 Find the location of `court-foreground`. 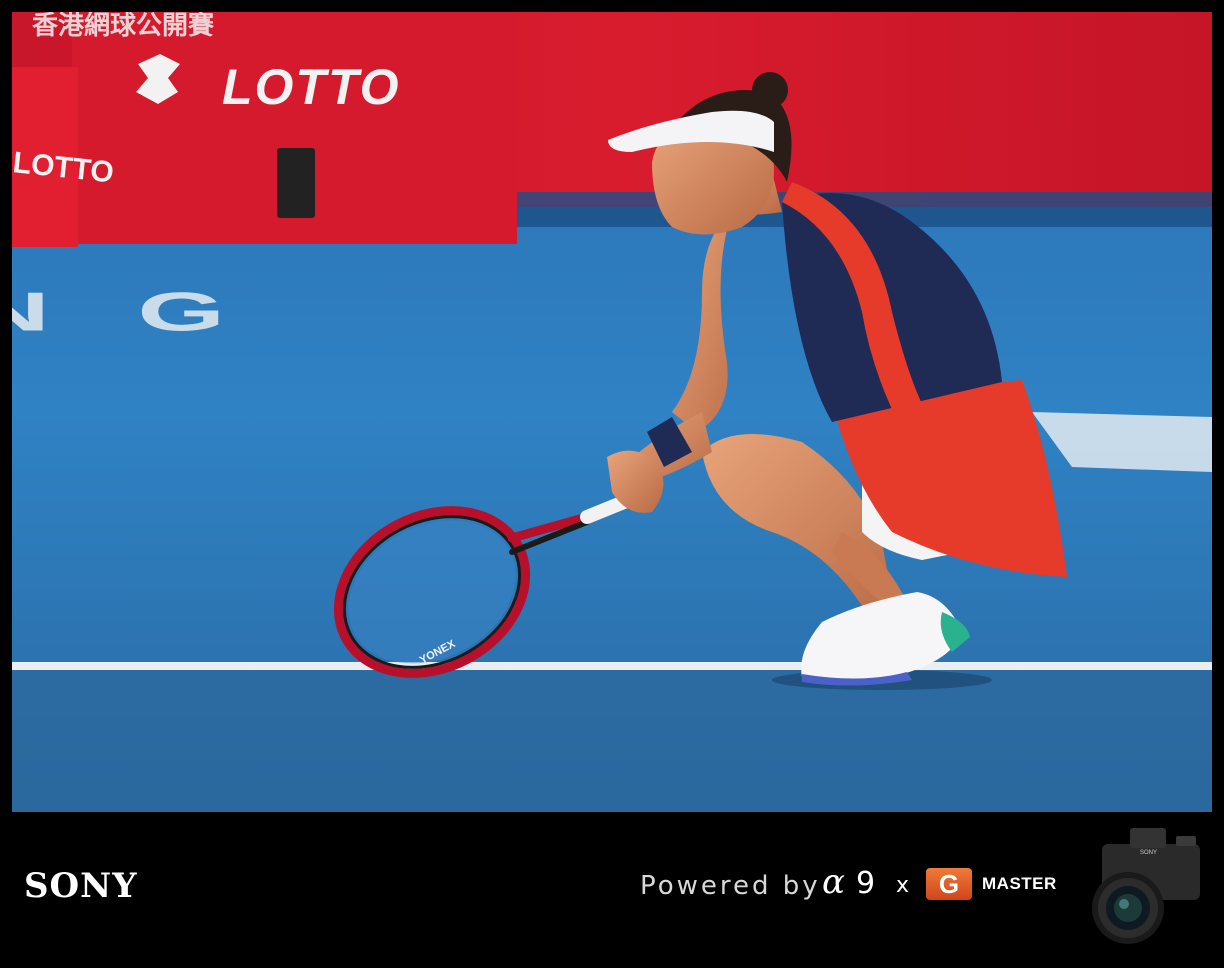

court-foreground is located at coordinates (612, 741).